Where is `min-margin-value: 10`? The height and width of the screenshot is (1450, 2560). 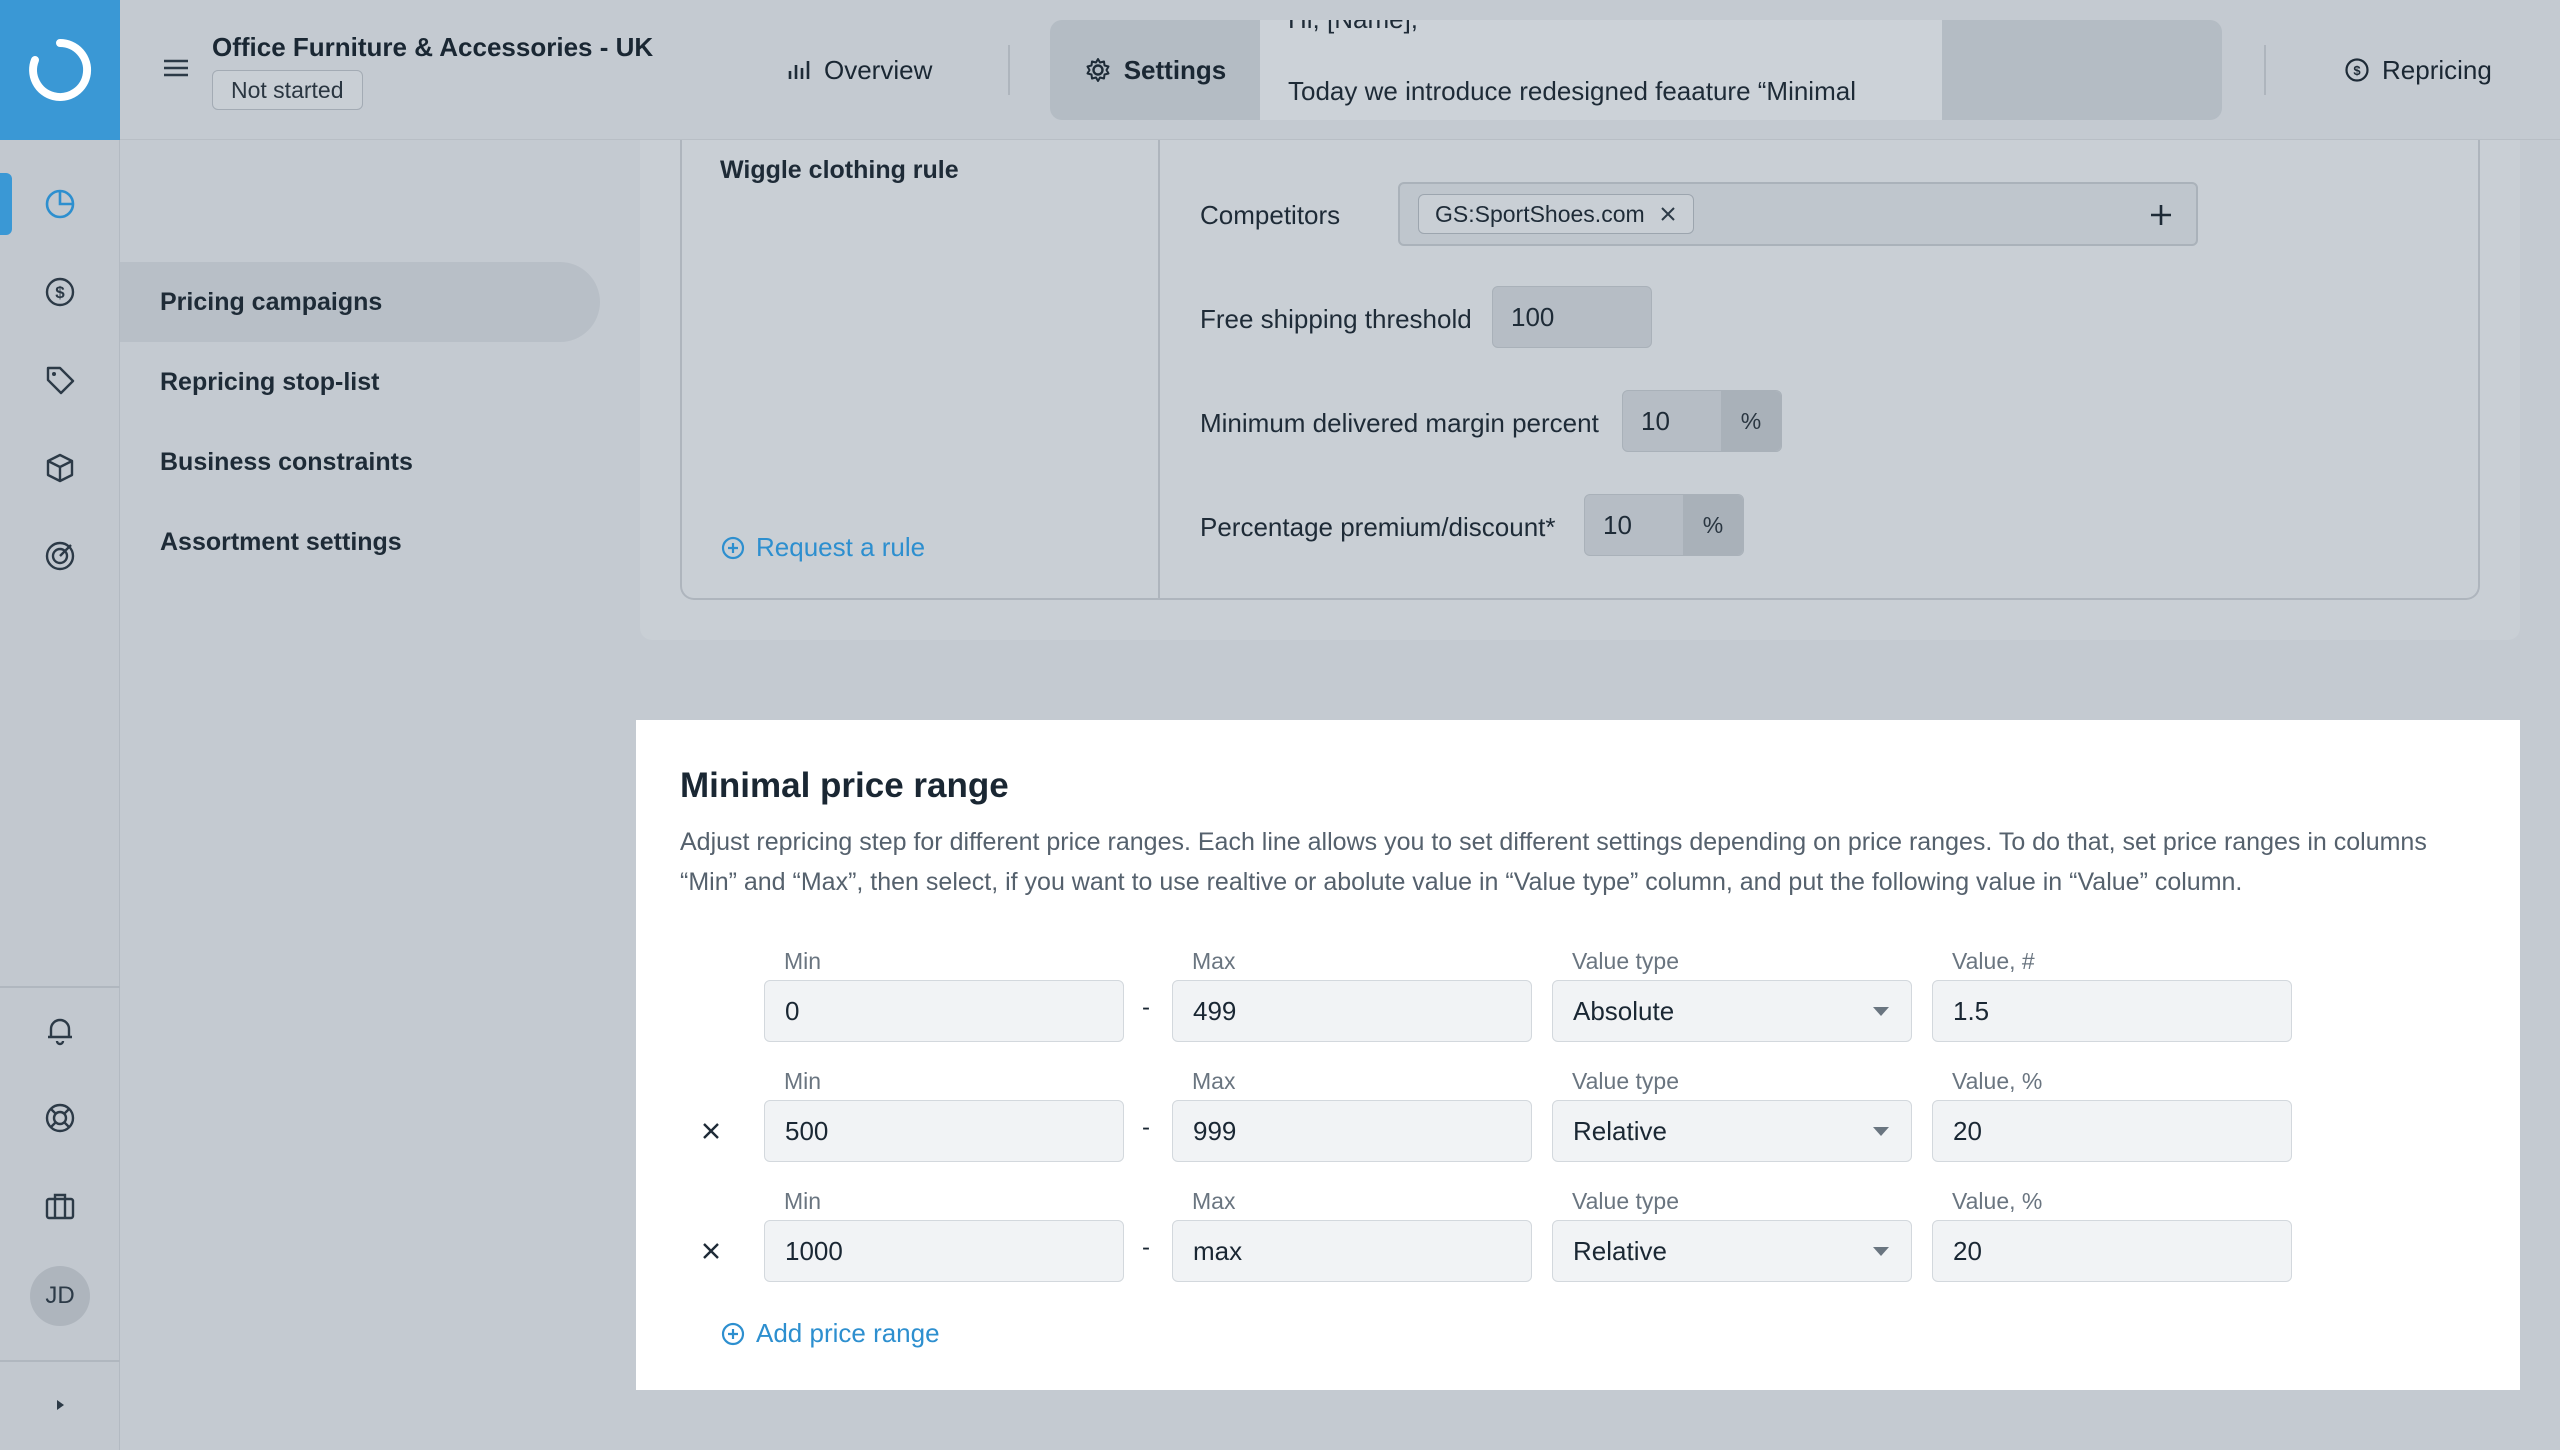 min-margin-value: 10 is located at coordinates (1655, 420).